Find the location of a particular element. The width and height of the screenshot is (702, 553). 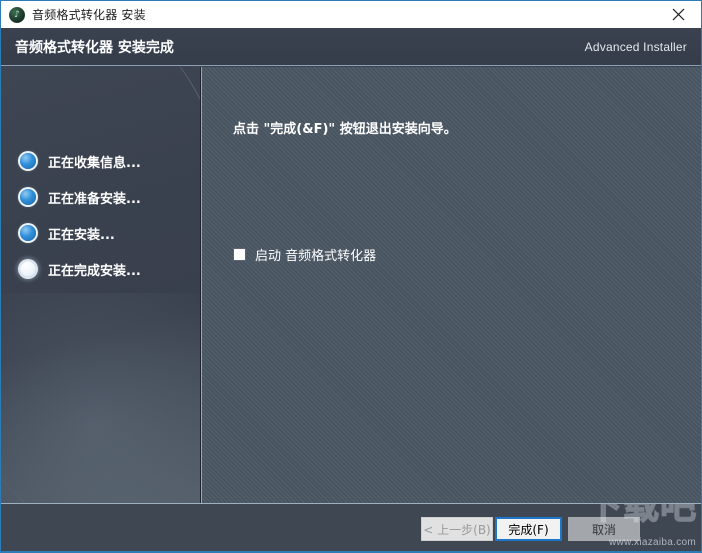

window-title: 音频格式转化器 安装 is located at coordinates (89, 15).